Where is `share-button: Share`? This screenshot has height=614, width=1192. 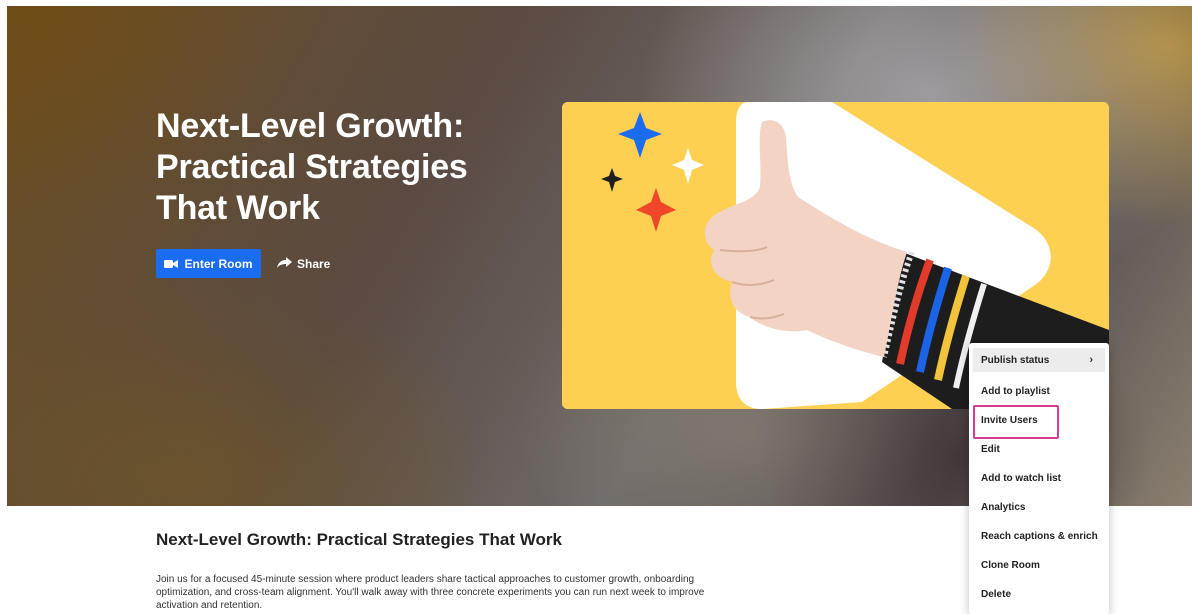
share-button: Share is located at coordinates (303, 264).